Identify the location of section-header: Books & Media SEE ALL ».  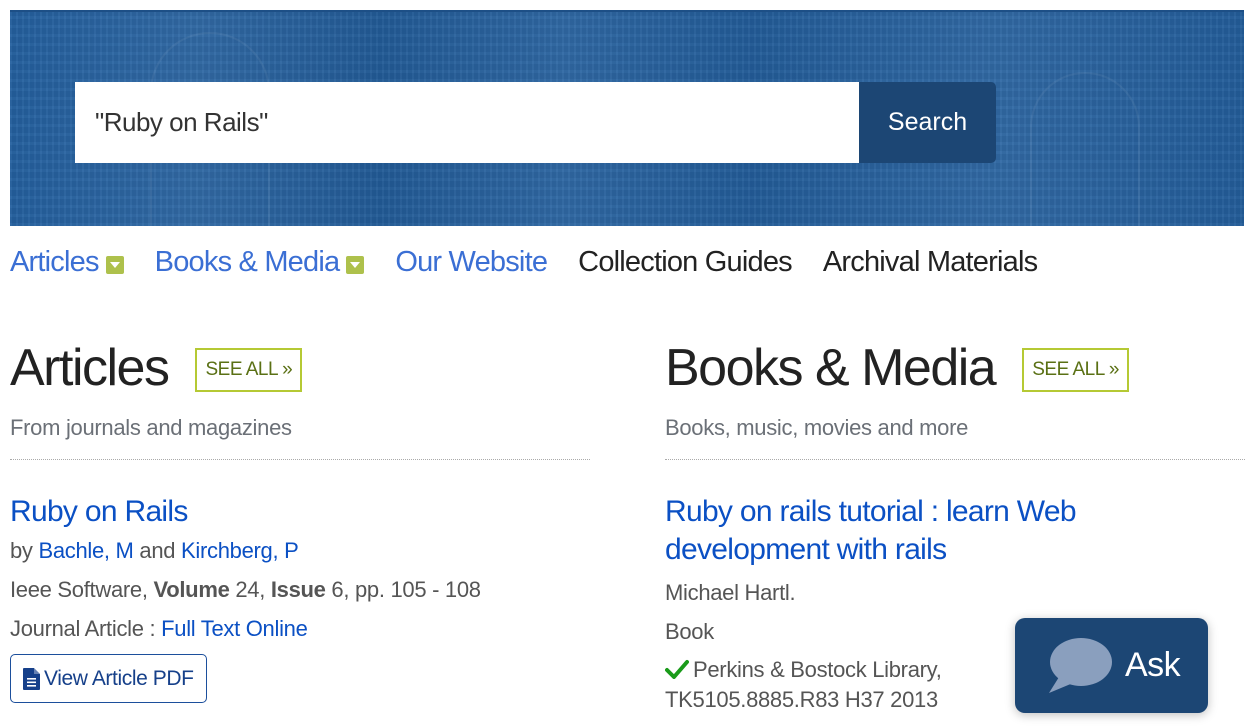
(955, 368).